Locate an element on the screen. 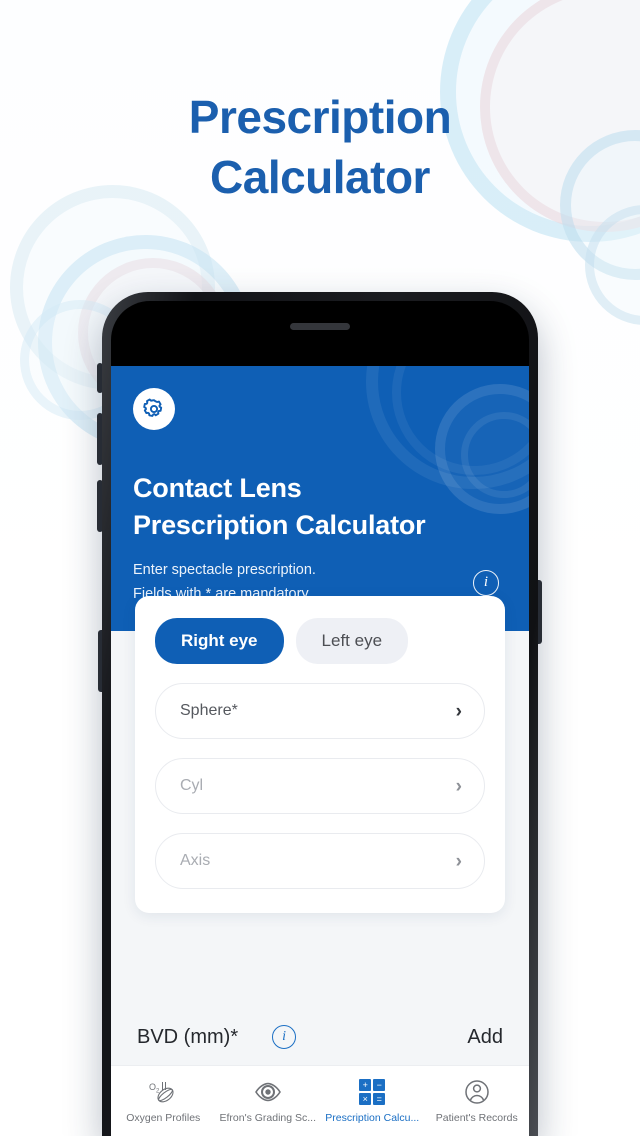 The width and height of the screenshot is (640, 1136). tab-left-eye: Left eye is located at coordinates (352, 641).